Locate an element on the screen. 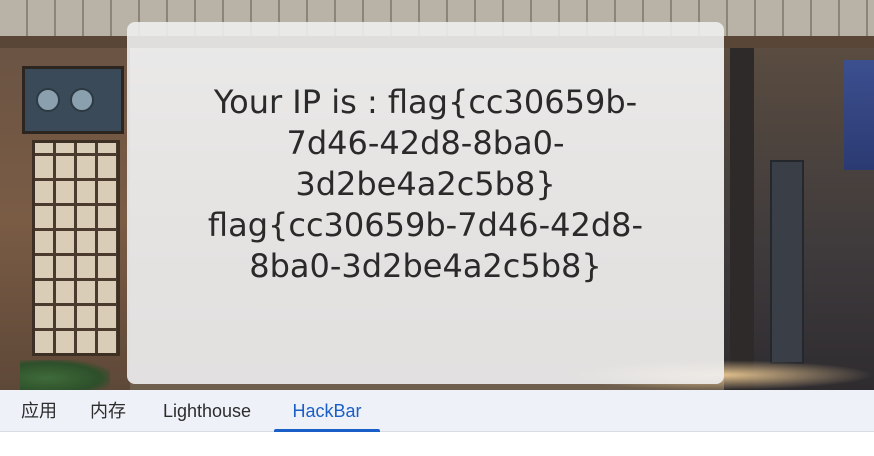  background-left-window is located at coordinates (76, 248).